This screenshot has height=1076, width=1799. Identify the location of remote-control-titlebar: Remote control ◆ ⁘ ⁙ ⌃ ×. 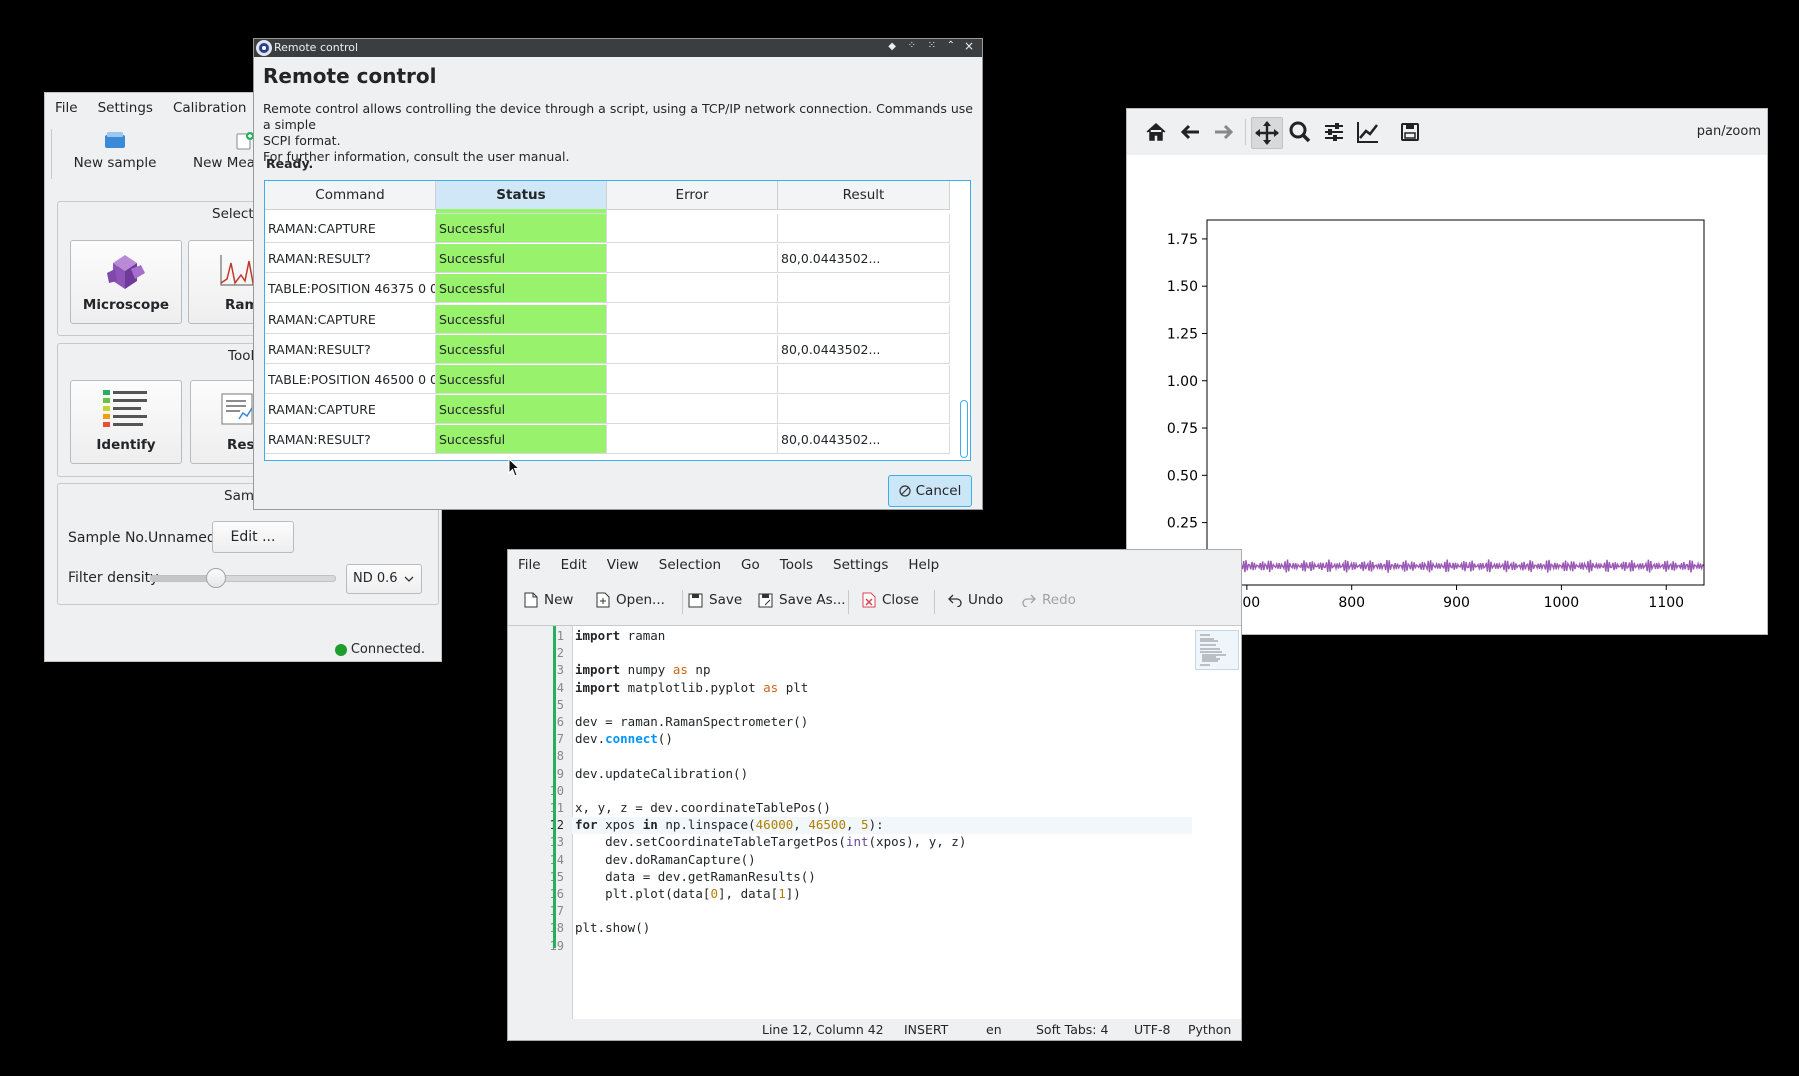
(618, 48).